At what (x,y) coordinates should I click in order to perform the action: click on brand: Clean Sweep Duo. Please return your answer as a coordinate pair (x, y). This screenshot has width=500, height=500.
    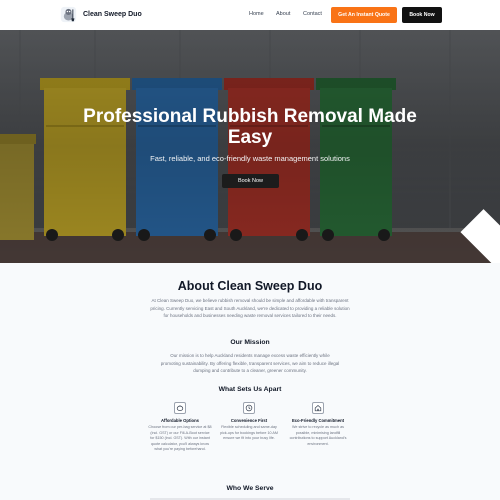
    Looking at the image, I should click on (101, 14).